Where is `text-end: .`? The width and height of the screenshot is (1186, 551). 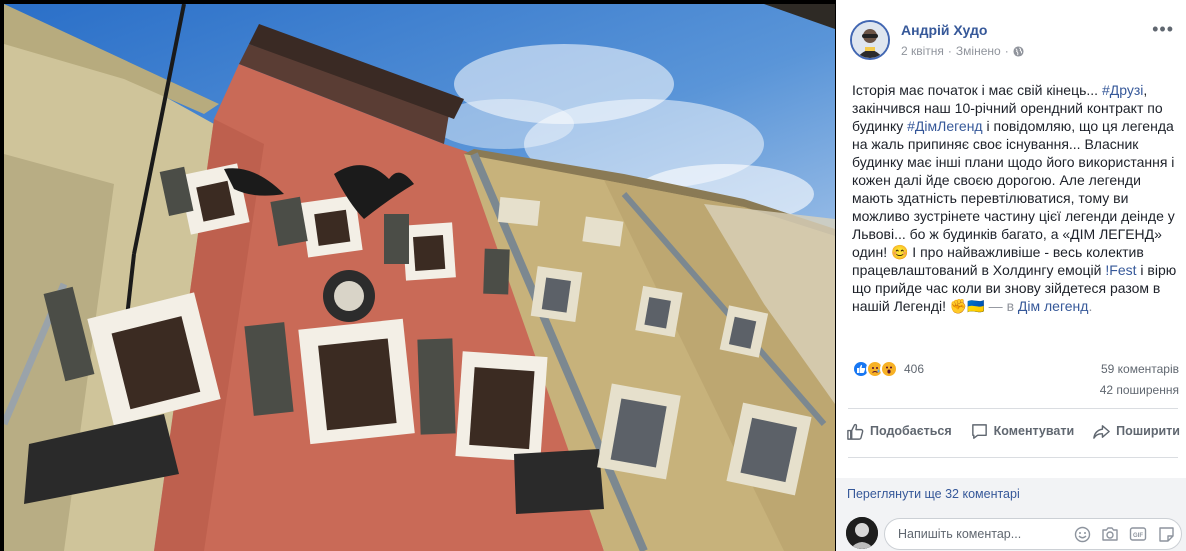 text-end: . is located at coordinates (1090, 306).